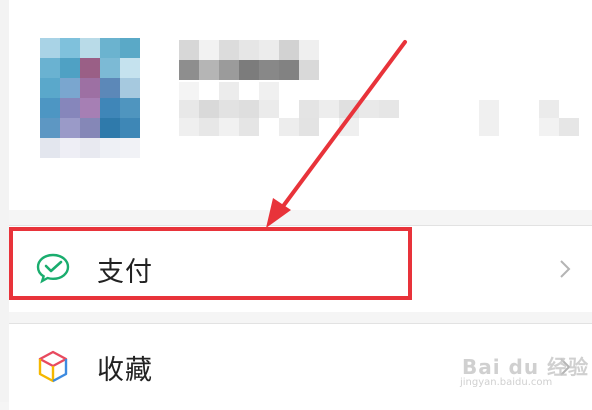  I want to click on favorites-cube-icon, so click(53, 366).